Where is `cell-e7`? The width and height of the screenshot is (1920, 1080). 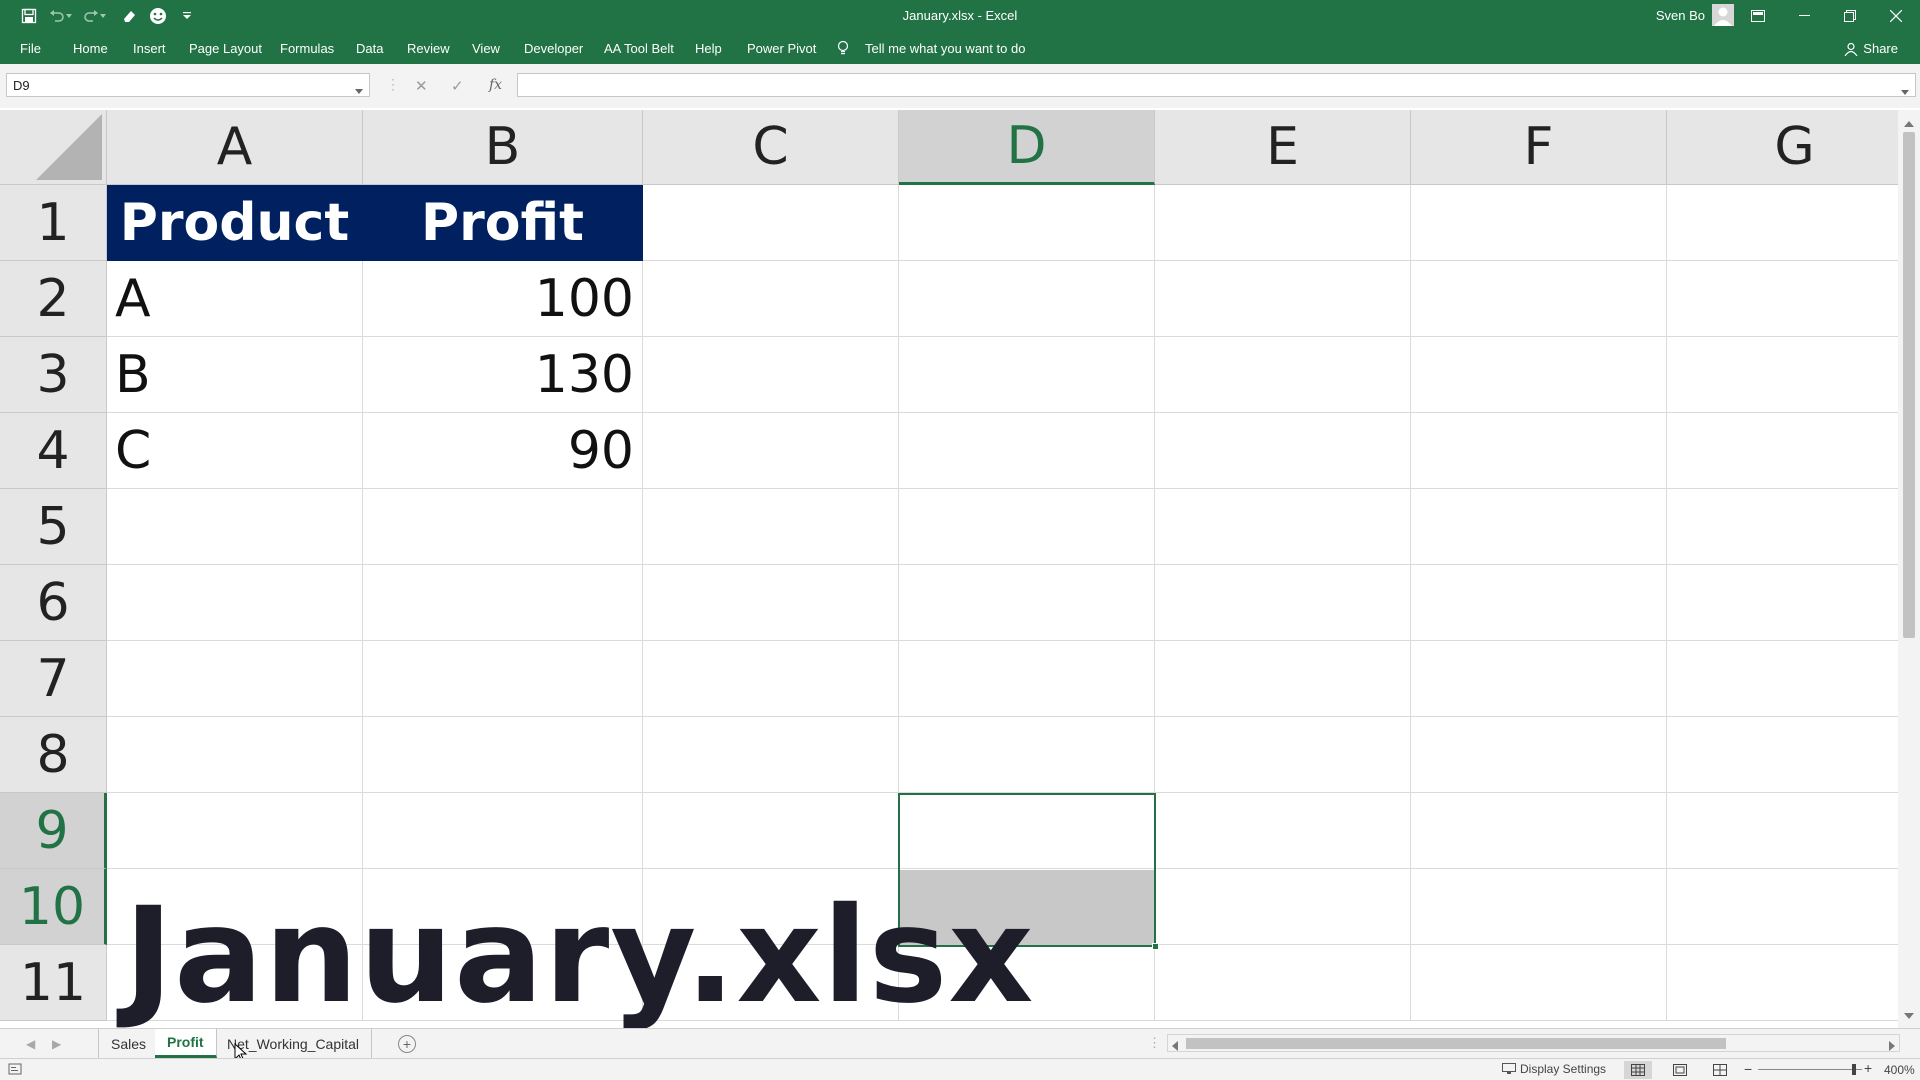
cell-e7 is located at coordinates (1283, 679).